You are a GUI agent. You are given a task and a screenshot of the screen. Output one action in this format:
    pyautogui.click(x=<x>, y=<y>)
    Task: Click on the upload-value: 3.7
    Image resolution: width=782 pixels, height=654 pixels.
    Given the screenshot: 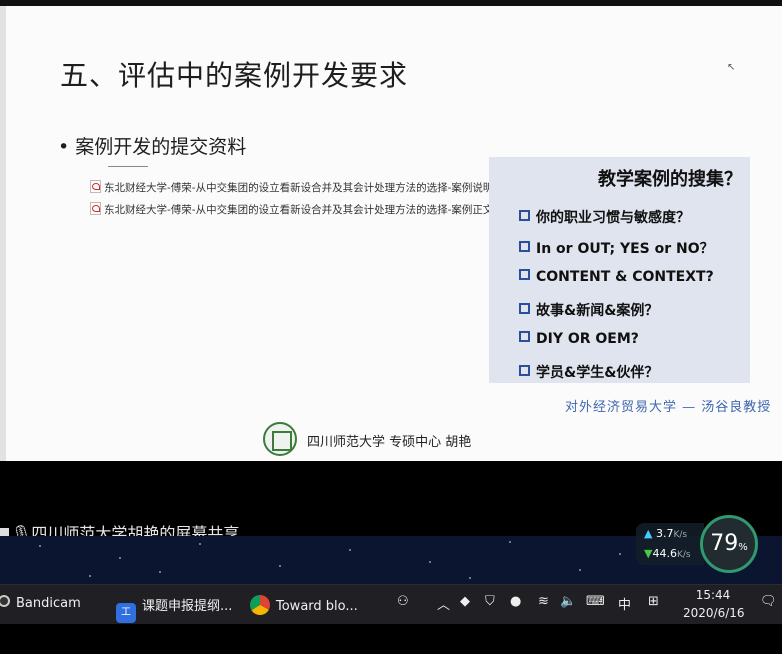 What is the action you would take?
    pyautogui.click(x=664, y=533)
    